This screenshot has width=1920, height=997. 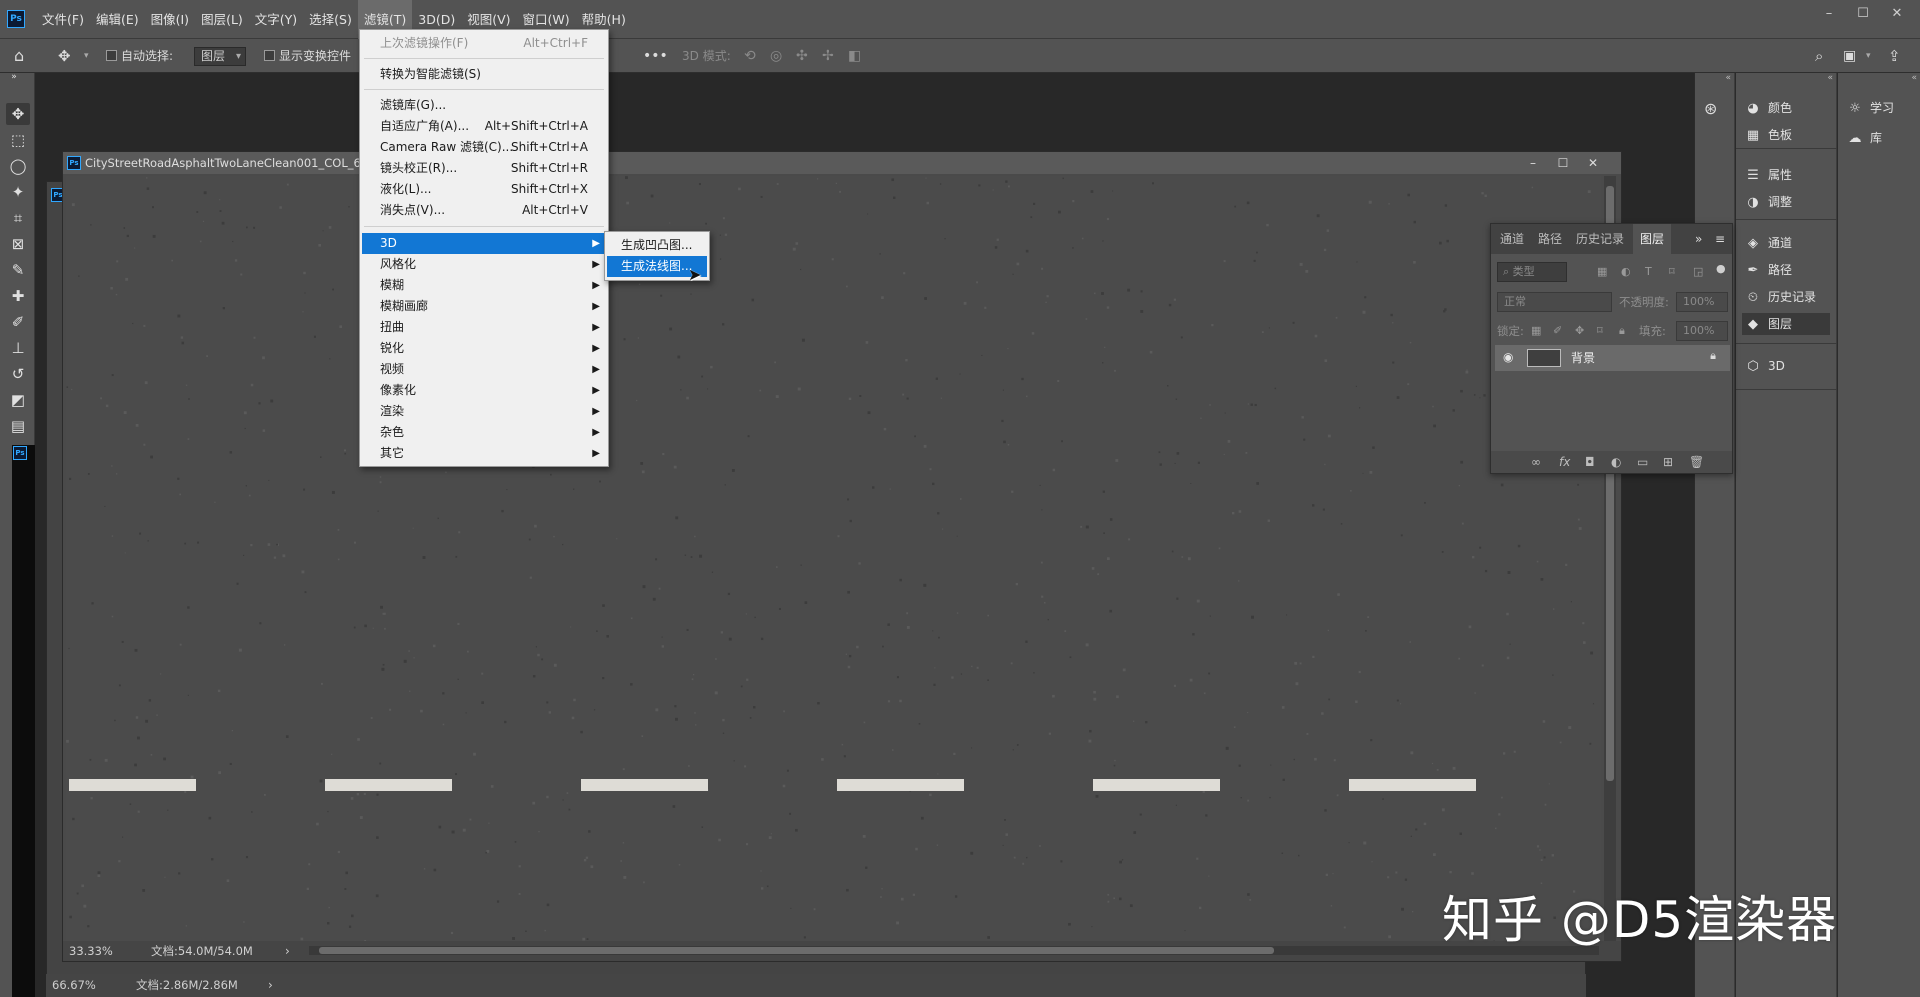 I want to click on history-brush-tool-icon: ↺, so click(x=18, y=374).